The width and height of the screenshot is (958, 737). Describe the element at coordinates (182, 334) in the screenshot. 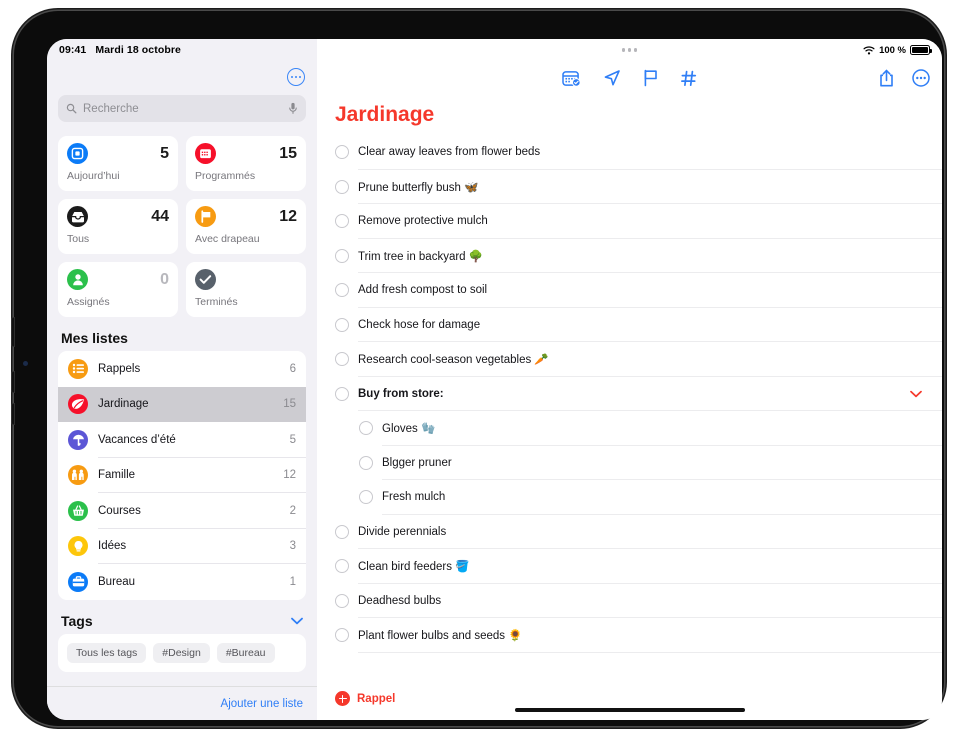

I see `my-lists-header: Mes listes` at that location.